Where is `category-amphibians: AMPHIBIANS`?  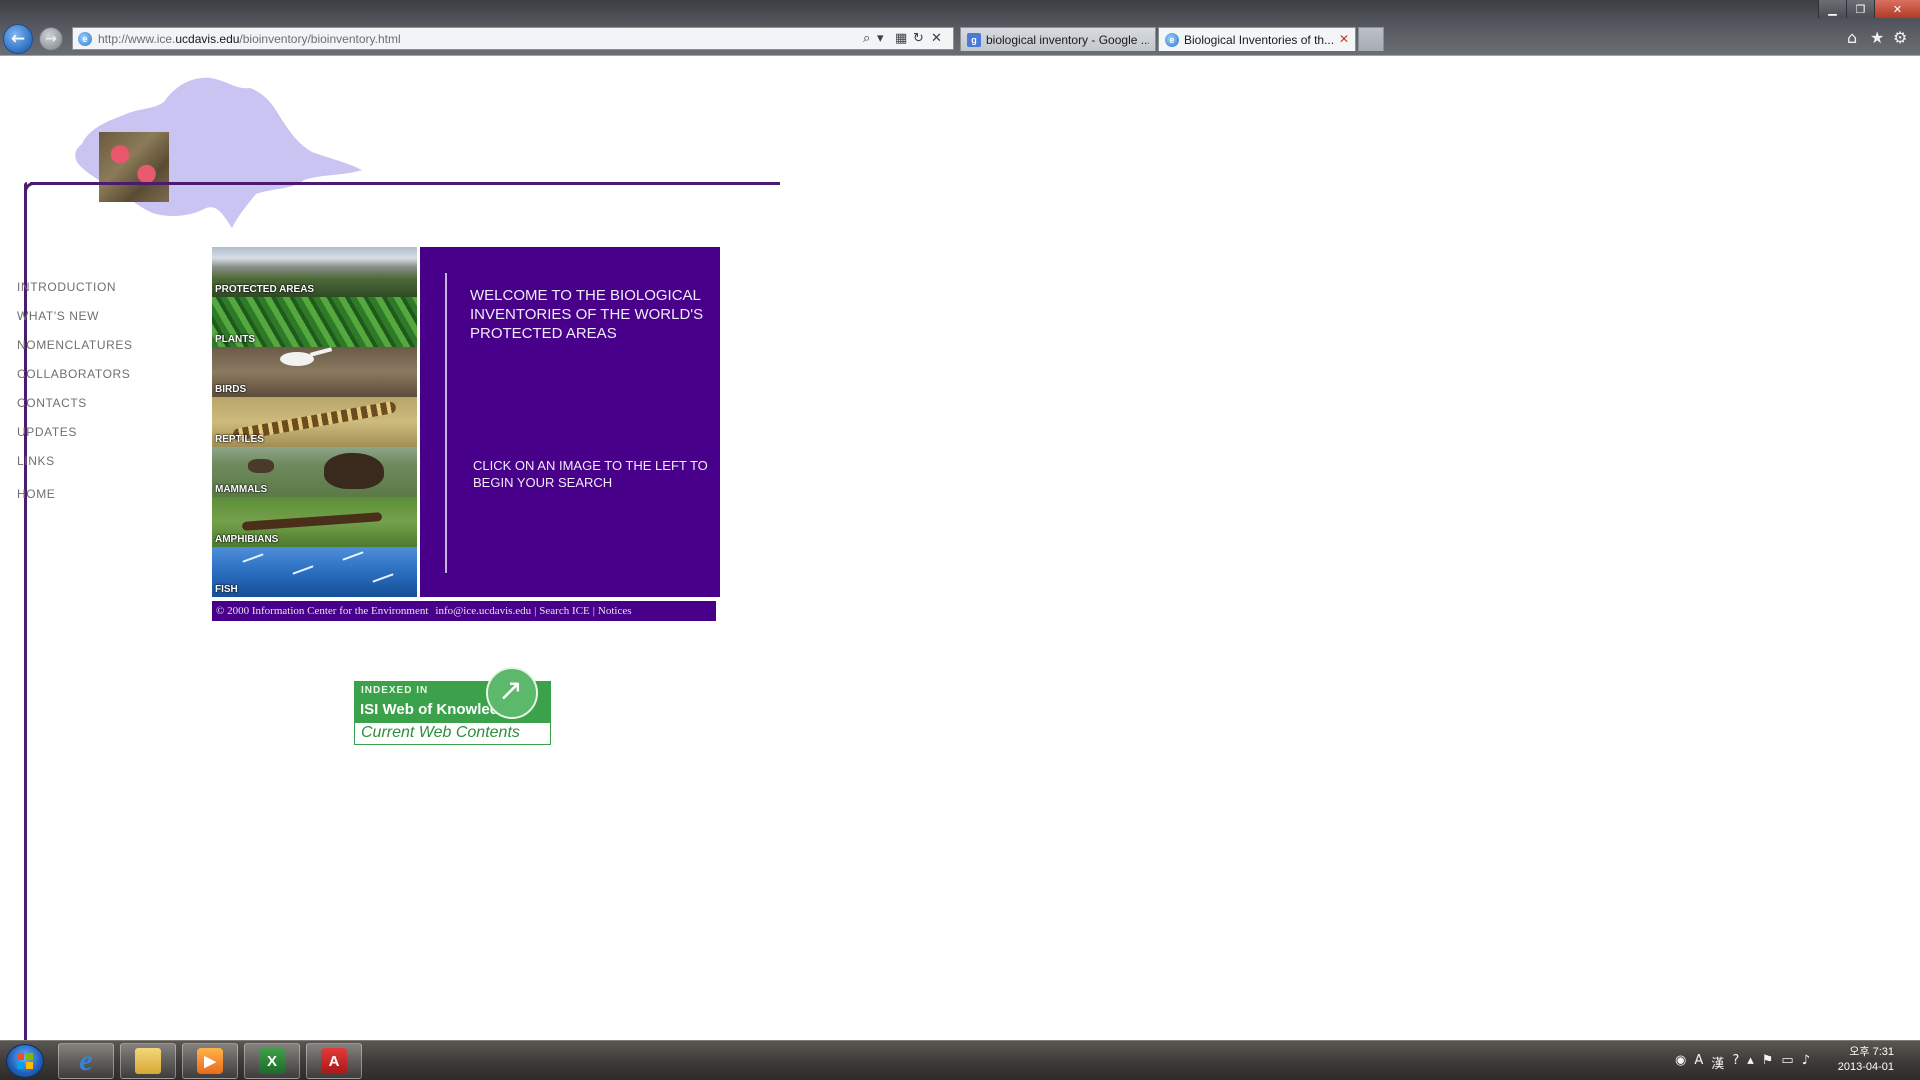 category-amphibians: AMPHIBIANS is located at coordinates (314, 522).